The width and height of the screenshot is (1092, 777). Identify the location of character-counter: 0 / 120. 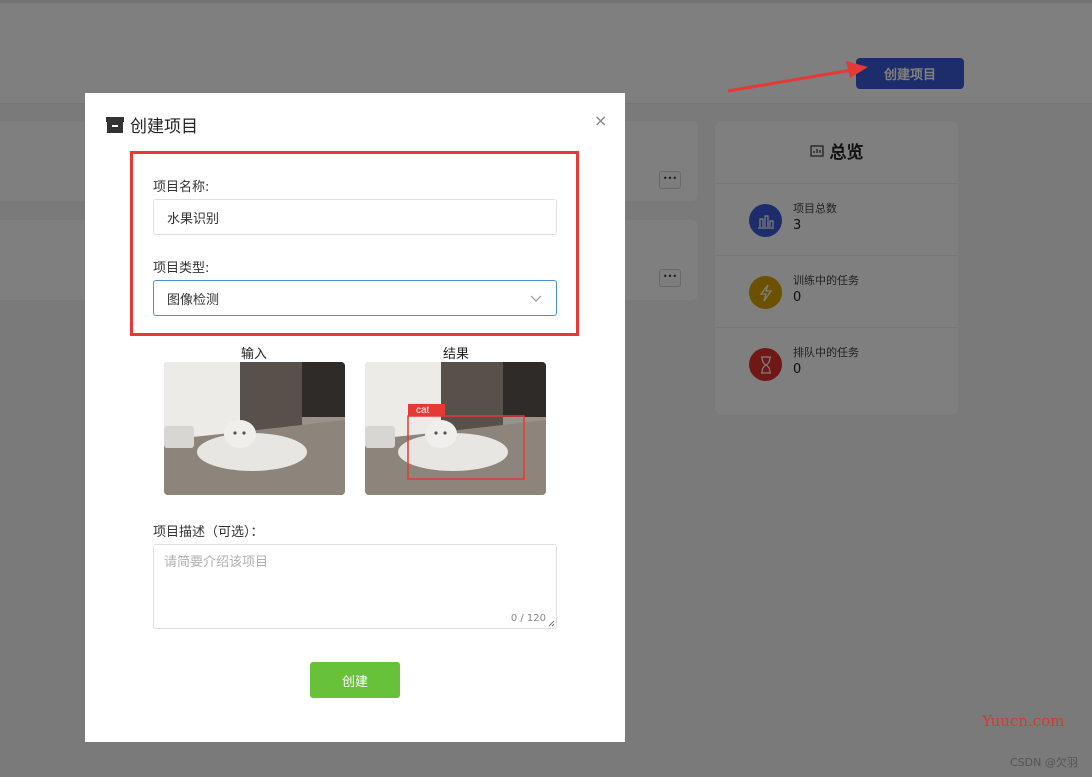
(528, 618).